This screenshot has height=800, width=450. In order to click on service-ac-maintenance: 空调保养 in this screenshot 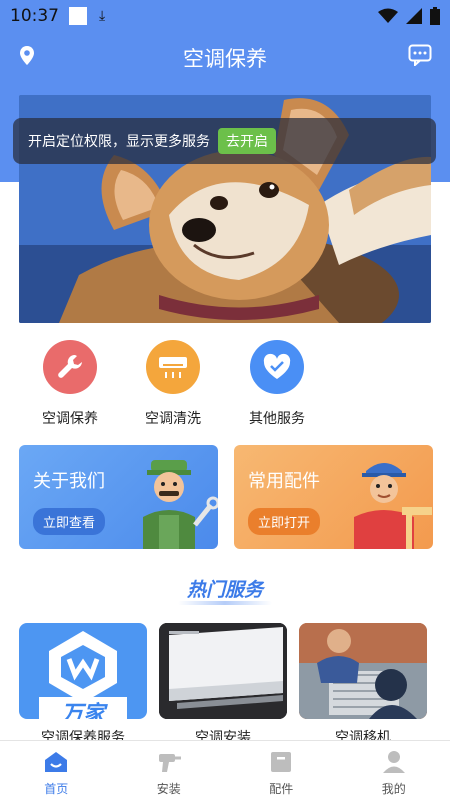, I will do `click(70, 384)`.